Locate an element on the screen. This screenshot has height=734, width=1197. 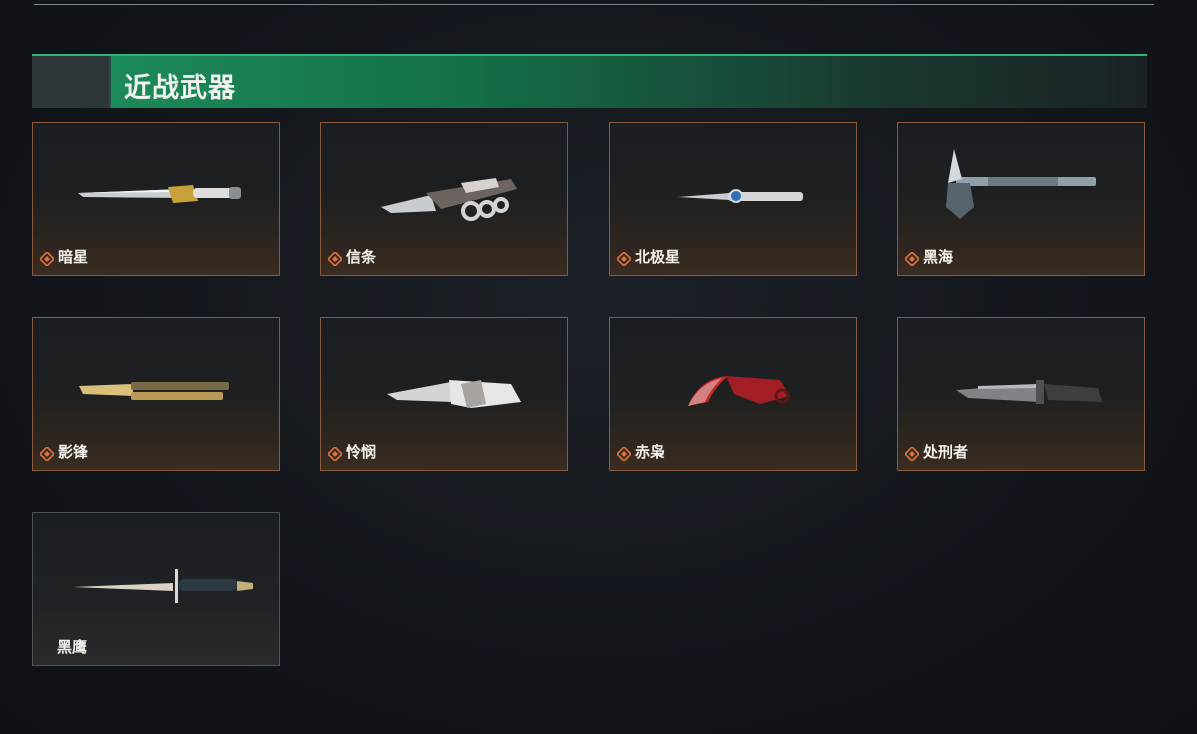
axe-image is located at coordinates (1021, 184).